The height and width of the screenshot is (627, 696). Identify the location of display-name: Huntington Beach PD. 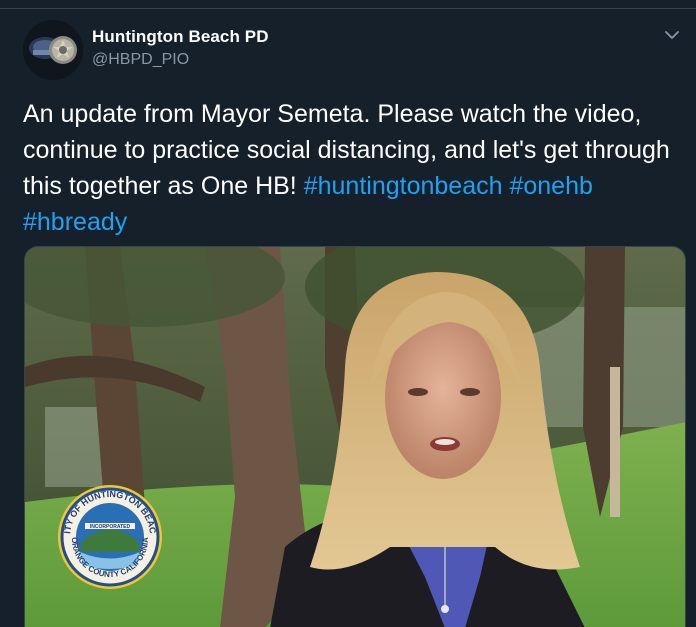
(180, 37).